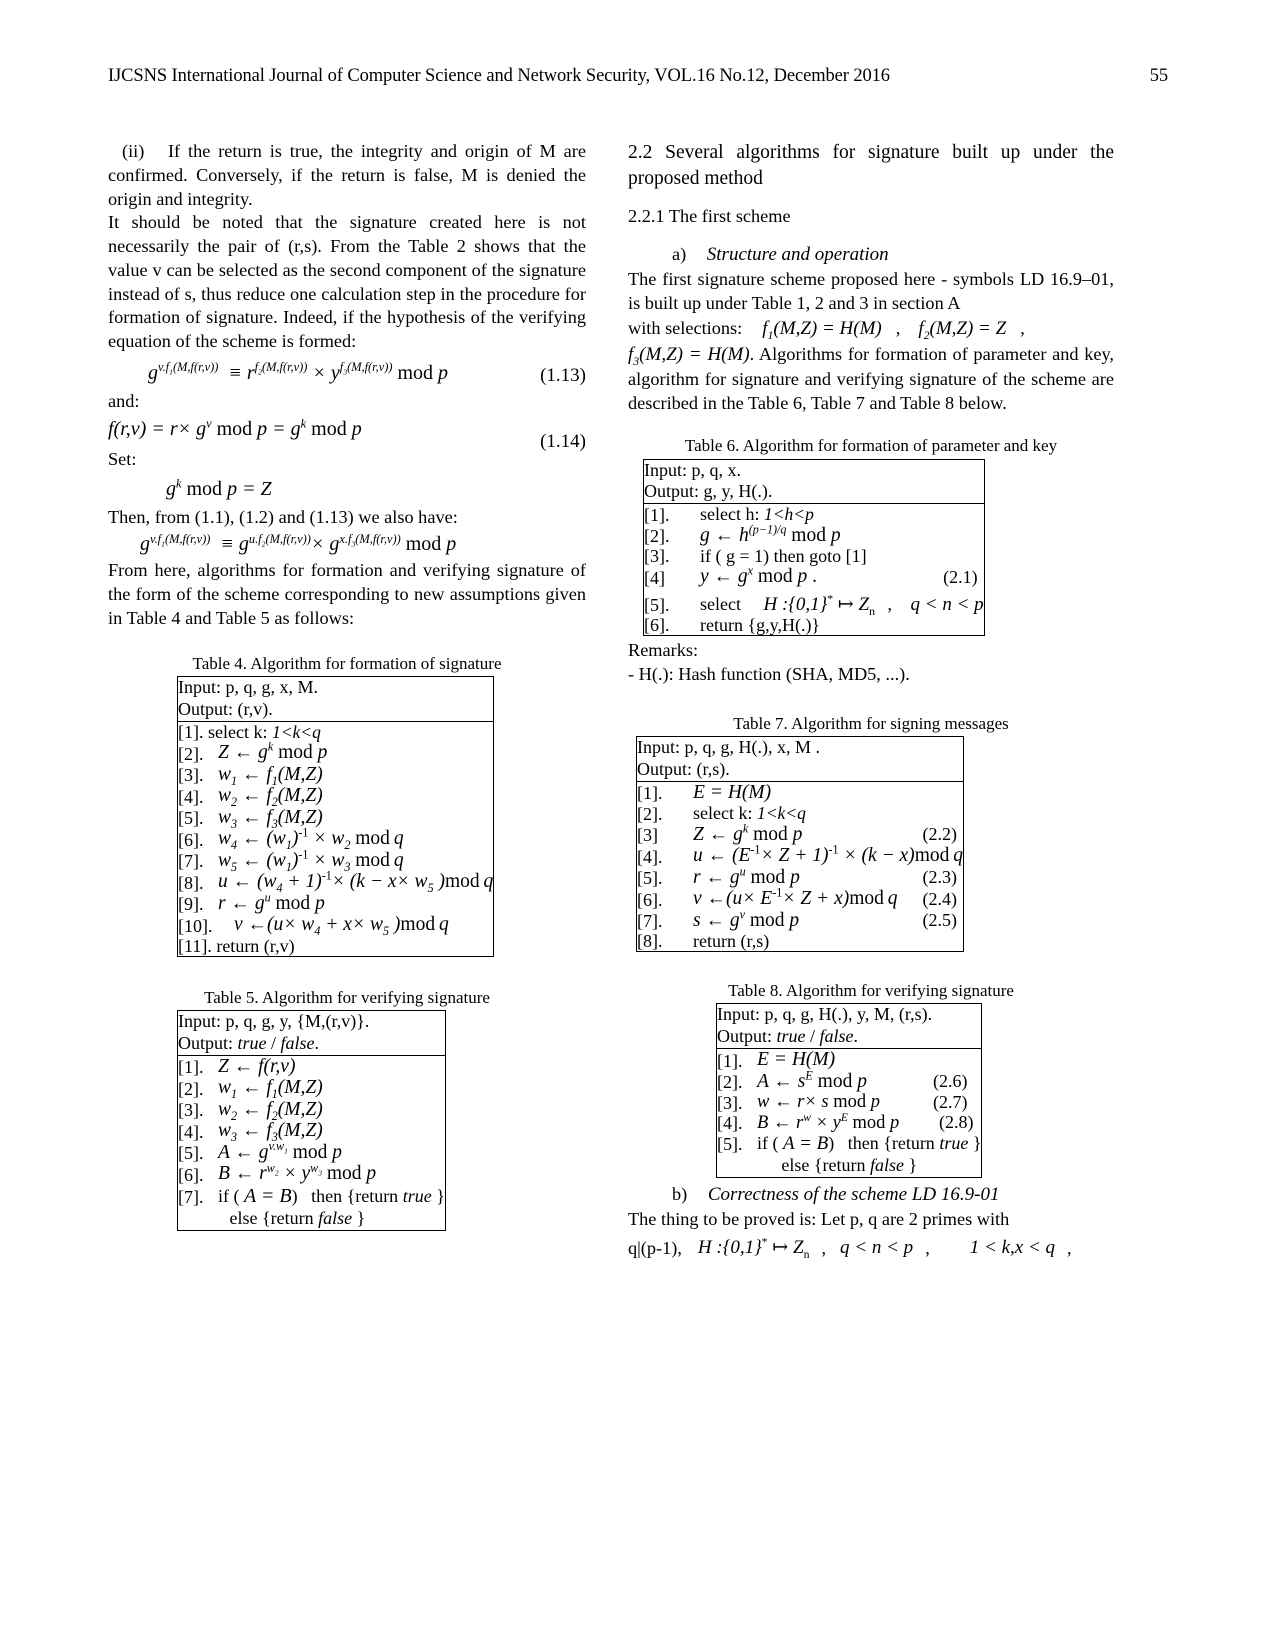 This screenshot has height=1649, width=1274. Describe the element at coordinates (273, 751) in the screenshot. I see `step-body: Z ← gk mod p` at that location.